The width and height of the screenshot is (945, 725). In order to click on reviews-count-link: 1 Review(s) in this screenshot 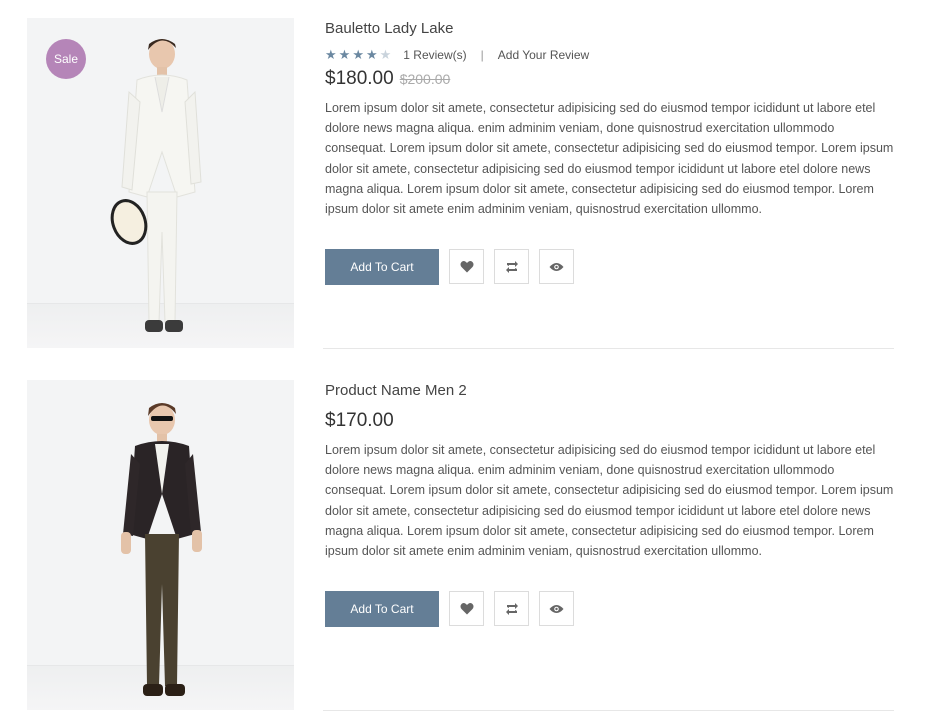, I will do `click(434, 55)`.